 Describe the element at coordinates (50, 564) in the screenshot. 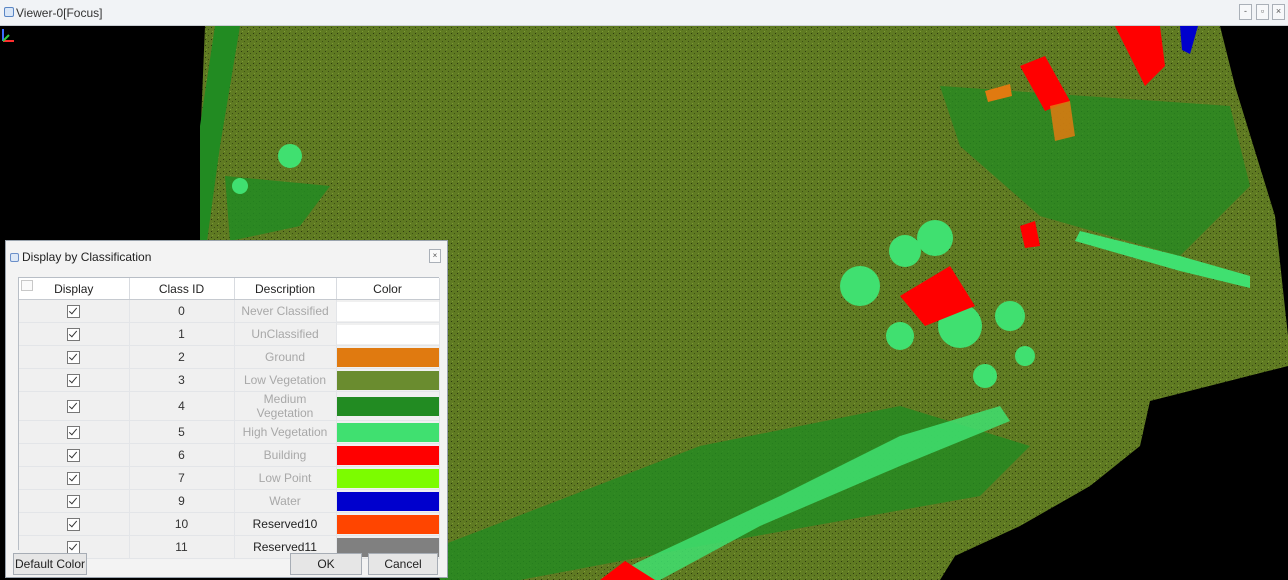

I see `default-color-button: Default Color` at that location.